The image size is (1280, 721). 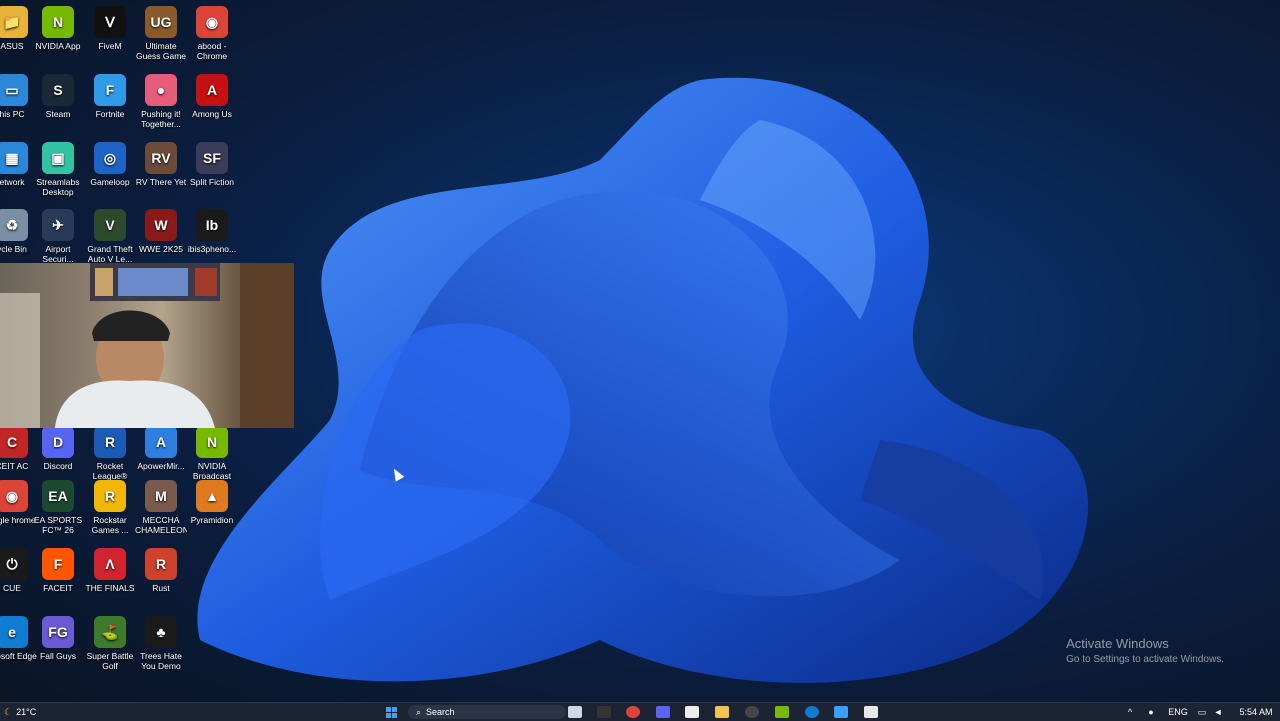 What do you see at coordinates (1130, 712) in the screenshot?
I see `chevron-up-icon: ^` at bounding box center [1130, 712].